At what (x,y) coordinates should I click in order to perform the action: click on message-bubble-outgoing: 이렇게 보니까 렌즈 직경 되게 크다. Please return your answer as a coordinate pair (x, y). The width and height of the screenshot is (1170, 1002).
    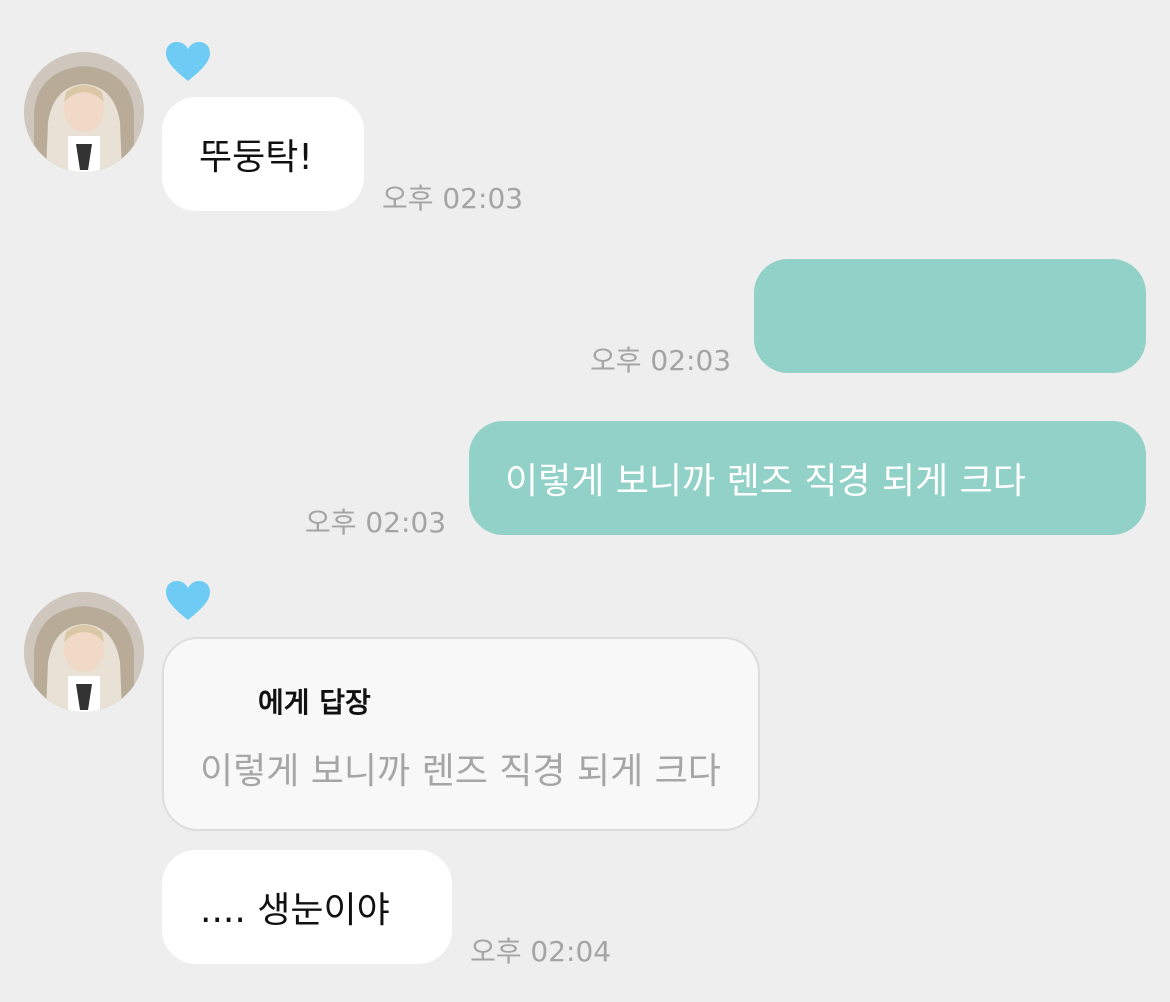
    Looking at the image, I should click on (807, 478).